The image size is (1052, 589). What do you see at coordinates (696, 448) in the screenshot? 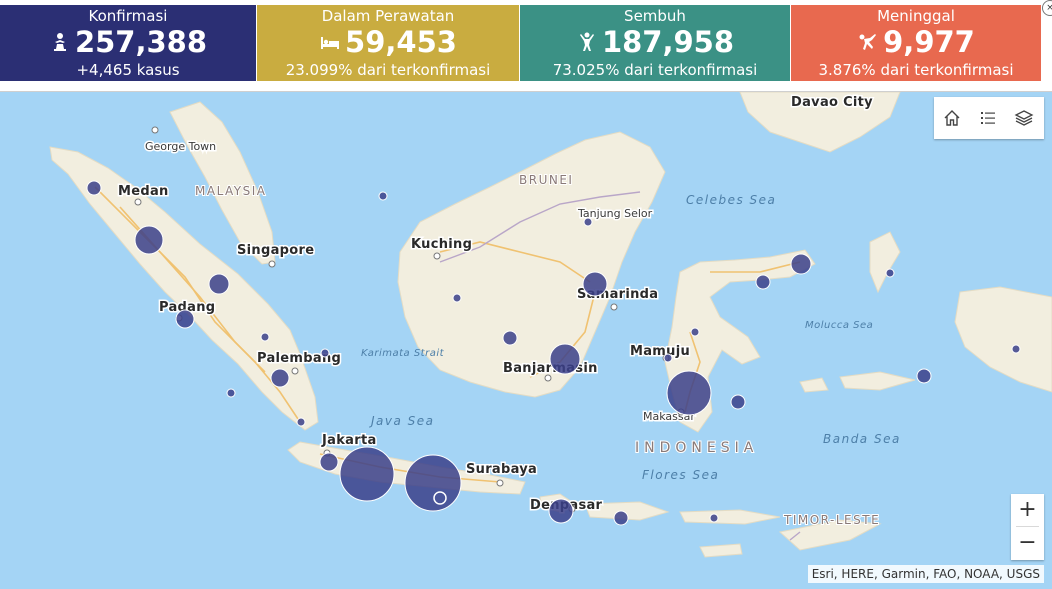
I see `label-indonesia: INDONESIA` at bounding box center [696, 448].